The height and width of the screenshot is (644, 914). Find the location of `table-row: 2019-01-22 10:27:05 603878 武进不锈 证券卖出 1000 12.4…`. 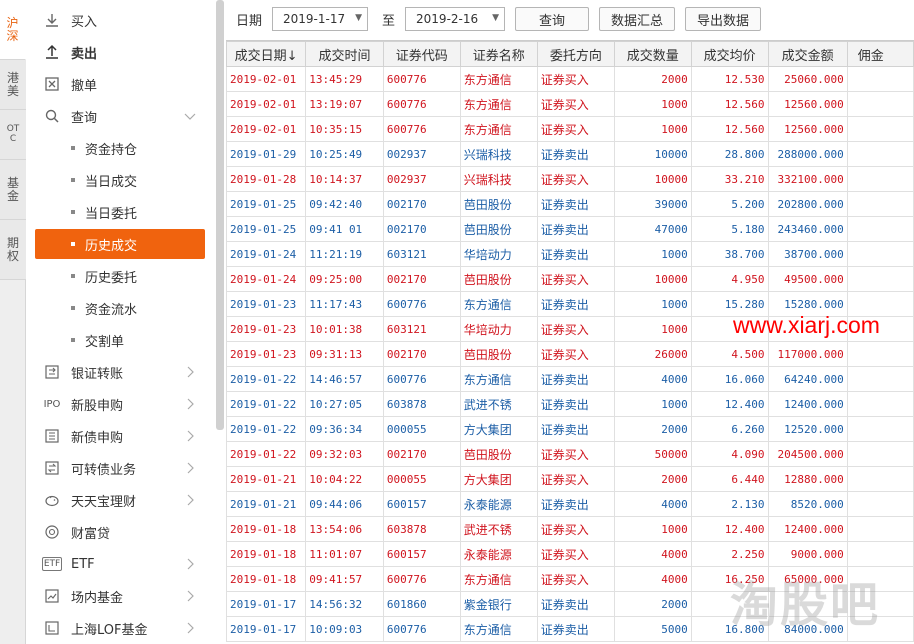

table-row: 2019-01-22 10:27:05 603878 武进不锈 证券卖出 1000 12.4… is located at coordinates (570, 404).